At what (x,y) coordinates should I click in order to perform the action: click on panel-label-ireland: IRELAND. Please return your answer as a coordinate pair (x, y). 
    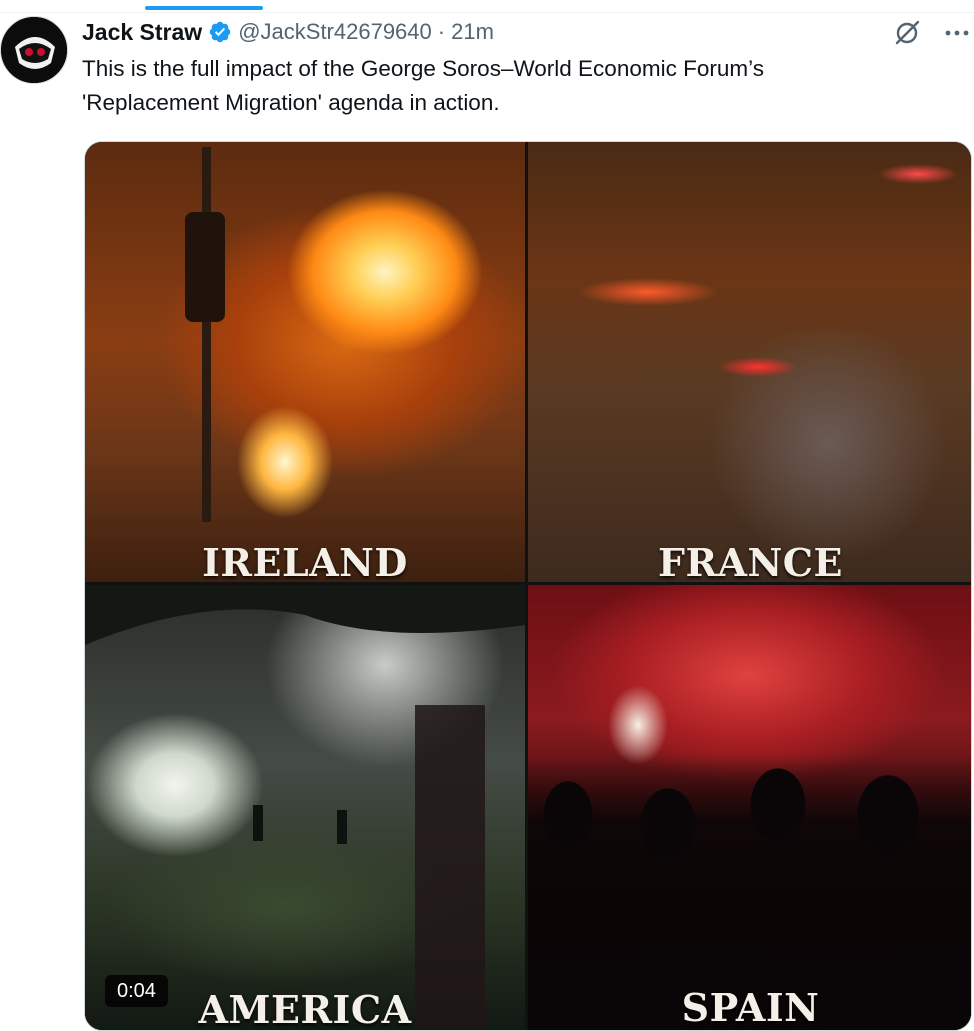
    Looking at the image, I should click on (305, 561).